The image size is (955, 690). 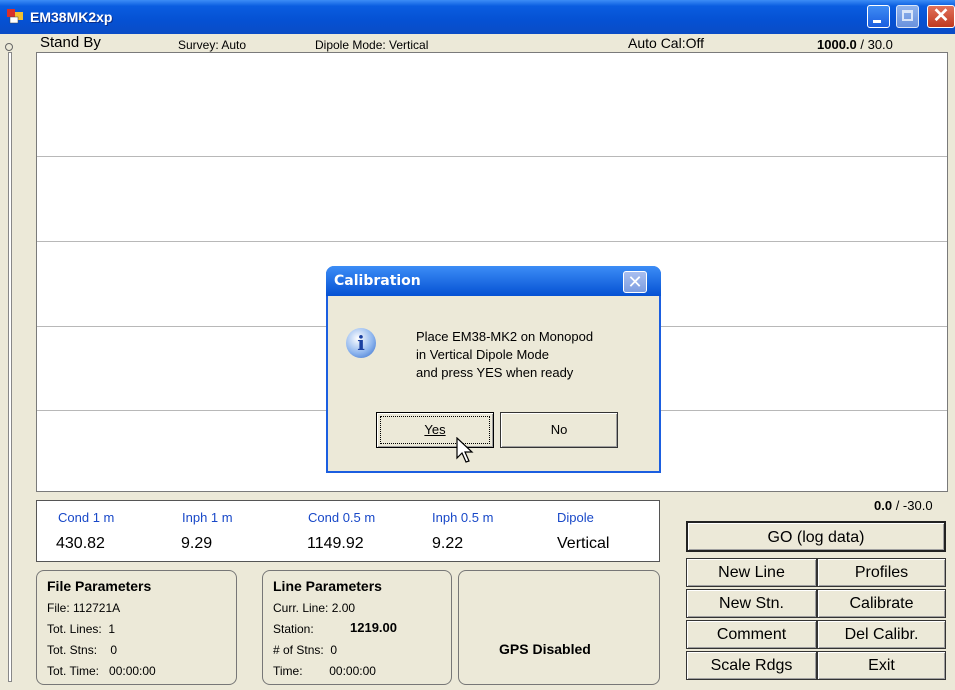 What do you see at coordinates (751, 603) in the screenshot?
I see `new-station-button: New Stn.` at bounding box center [751, 603].